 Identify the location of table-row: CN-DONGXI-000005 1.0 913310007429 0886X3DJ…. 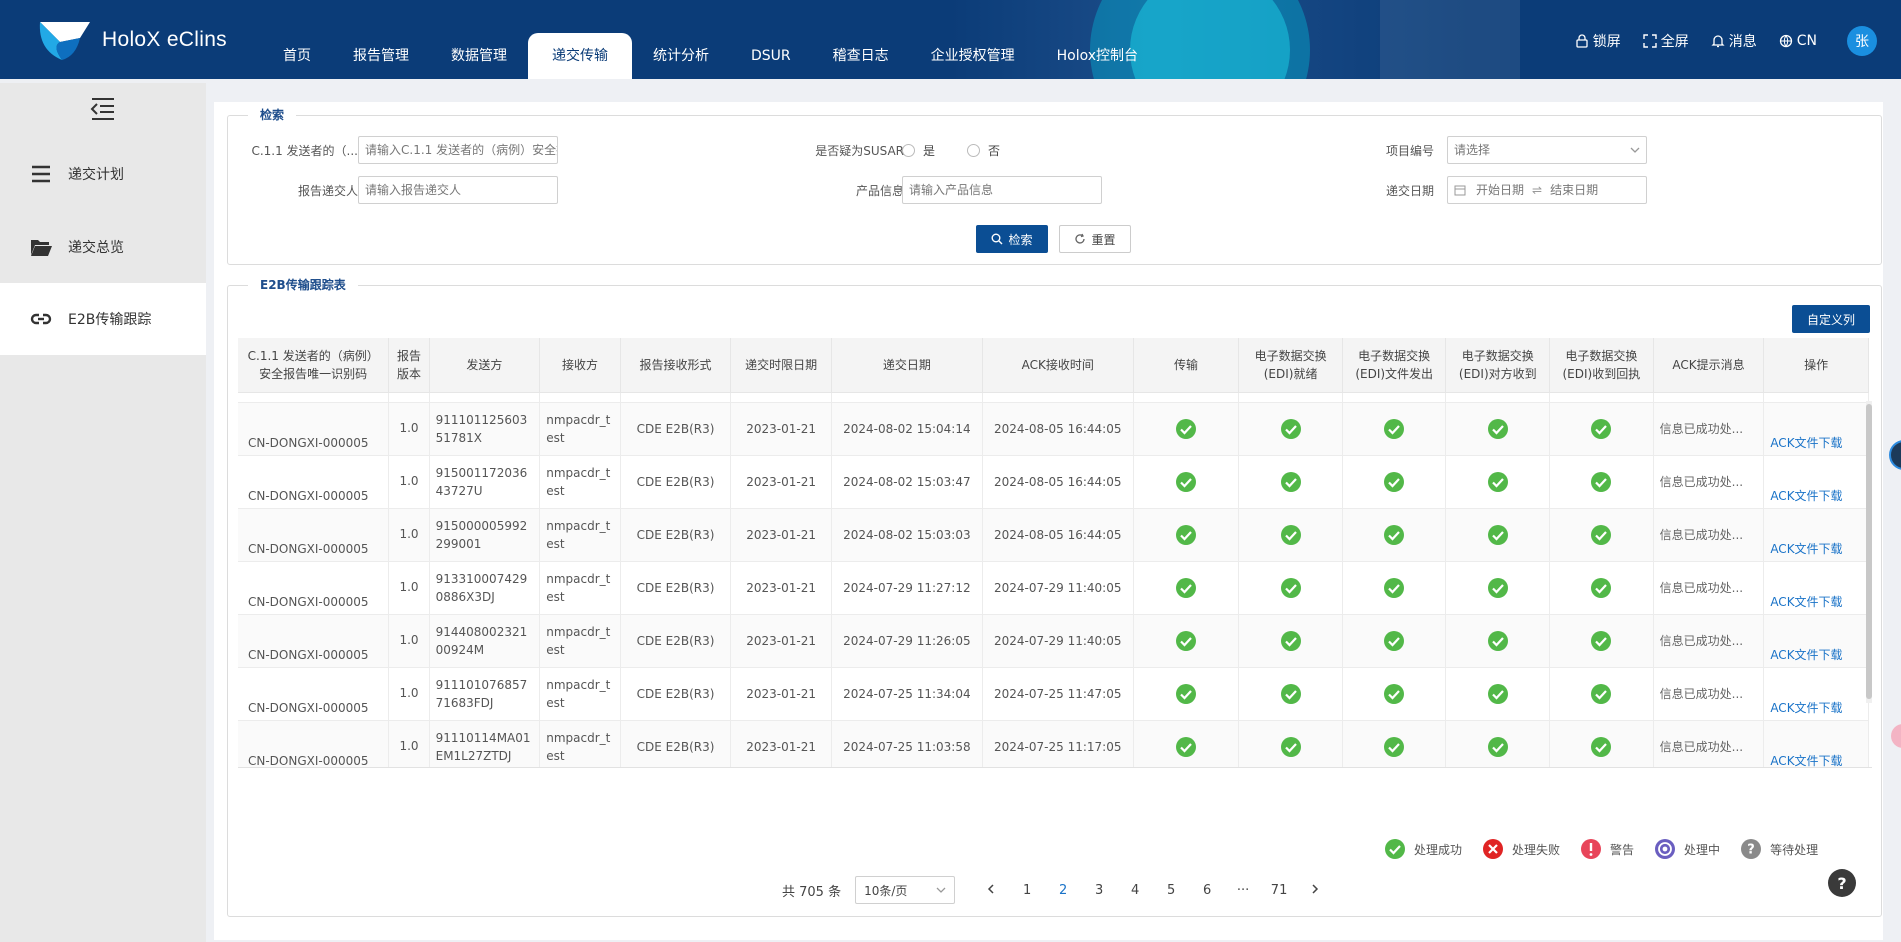
(1053, 588).